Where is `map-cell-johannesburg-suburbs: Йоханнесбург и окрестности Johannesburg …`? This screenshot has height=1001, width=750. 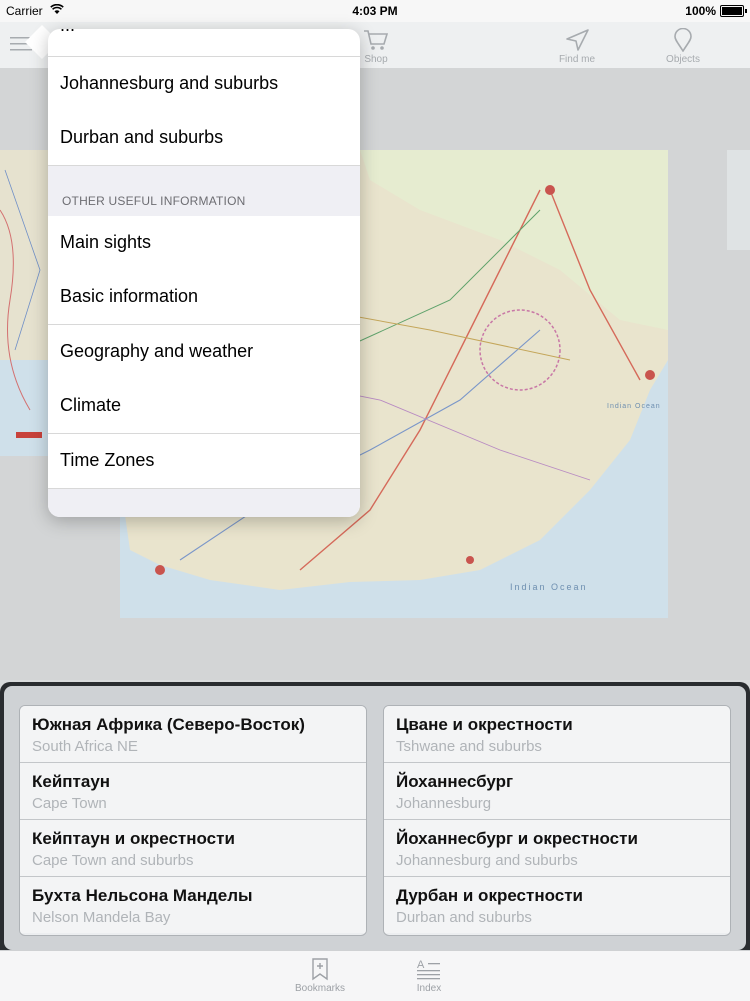
map-cell-johannesburg-suburbs: Йоханнесбург и окрестности Johannesburg … is located at coordinates (557, 848).